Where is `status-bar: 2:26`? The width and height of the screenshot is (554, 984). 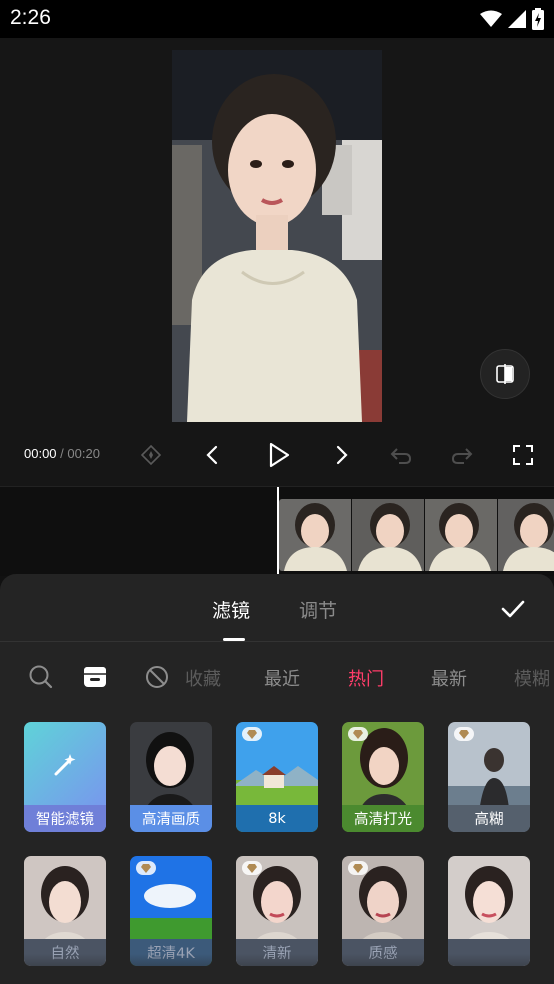
status-bar: 2:26 is located at coordinates (277, 19).